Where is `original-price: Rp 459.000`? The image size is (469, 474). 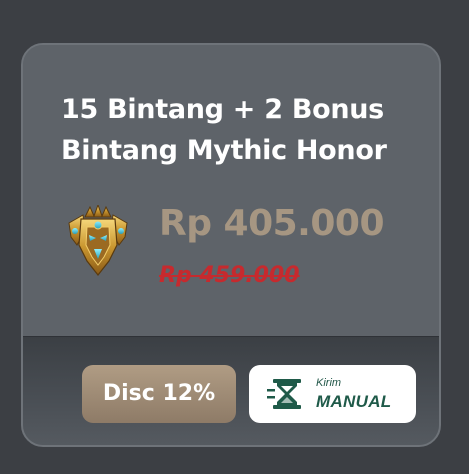 original-price: Rp 459.000 is located at coordinates (229, 275).